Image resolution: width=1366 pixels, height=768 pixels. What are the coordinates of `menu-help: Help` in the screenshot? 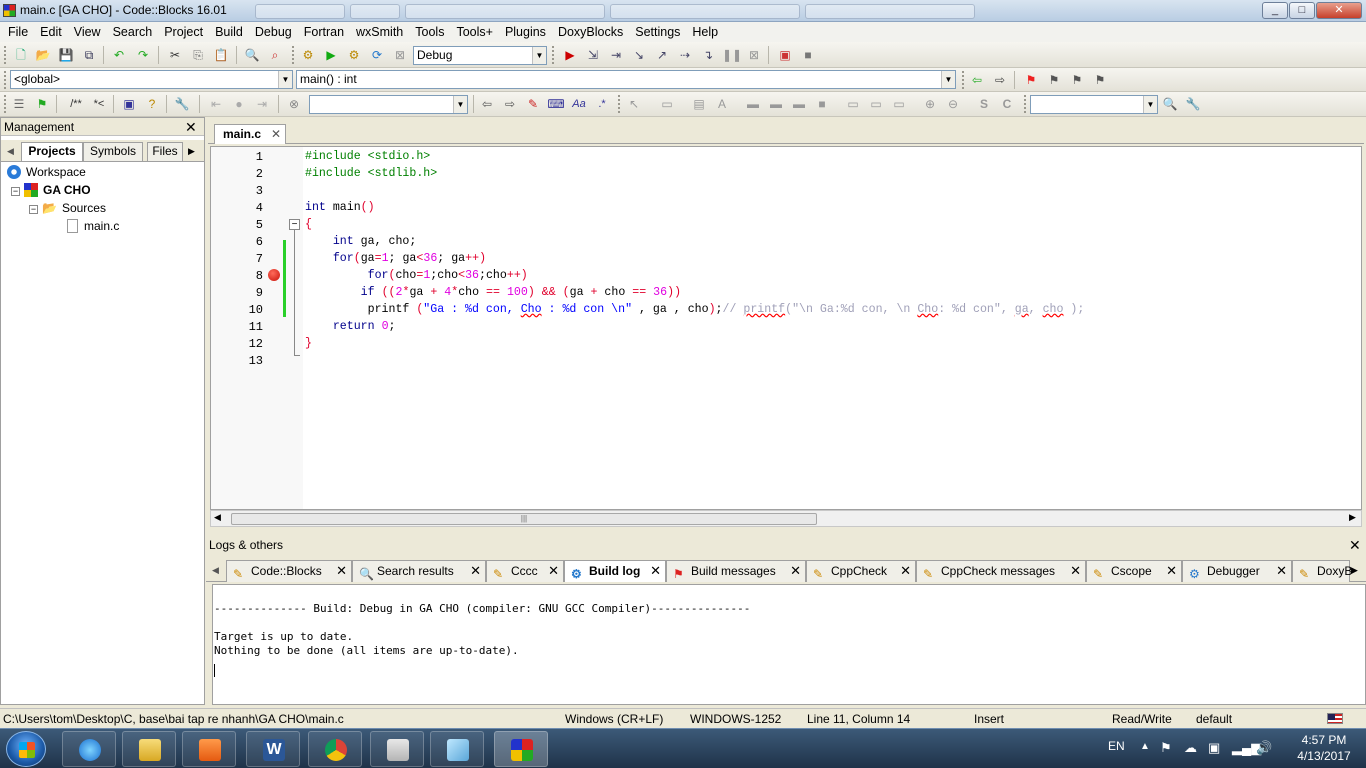 It's located at (705, 32).